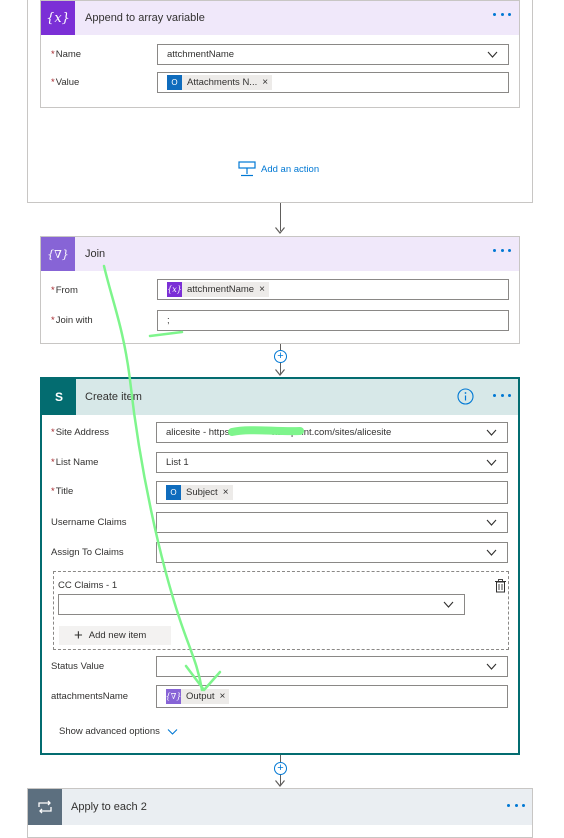 The width and height of the screenshot is (564, 838). Describe the element at coordinates (168, 320) in the screenshot. I see `join-with-value: ;` at that location.